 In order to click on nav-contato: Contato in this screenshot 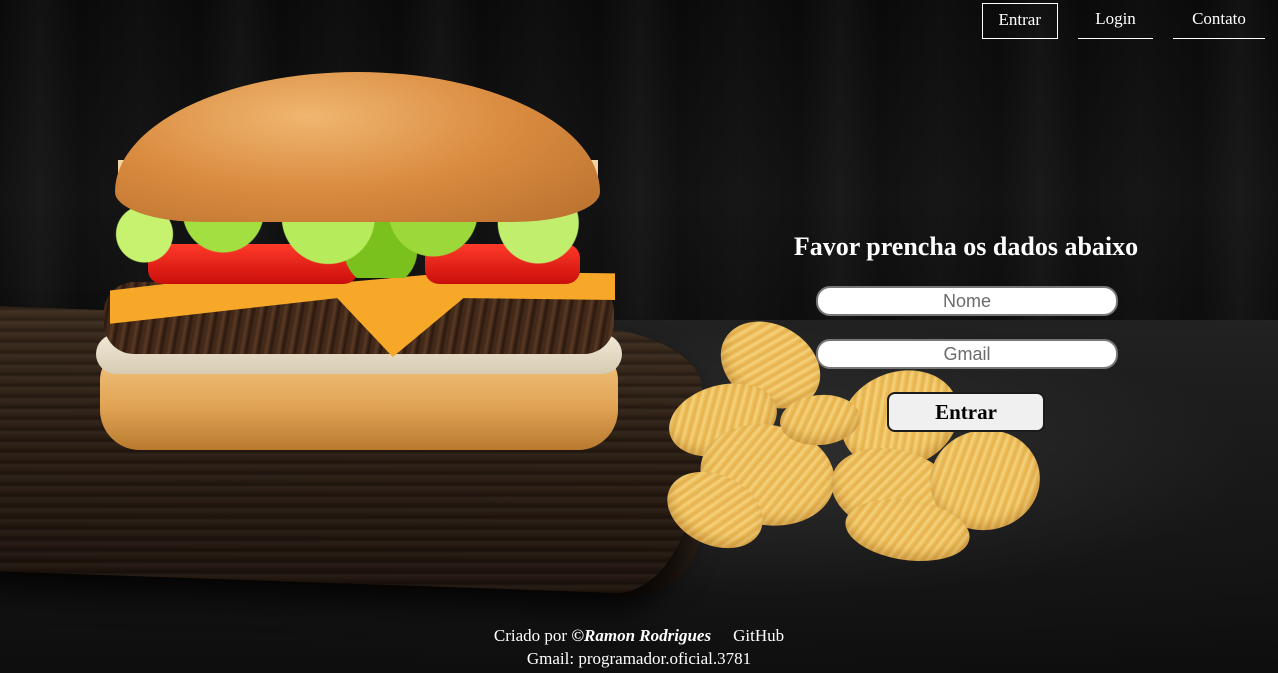, I will do `click(1219, 21)`.